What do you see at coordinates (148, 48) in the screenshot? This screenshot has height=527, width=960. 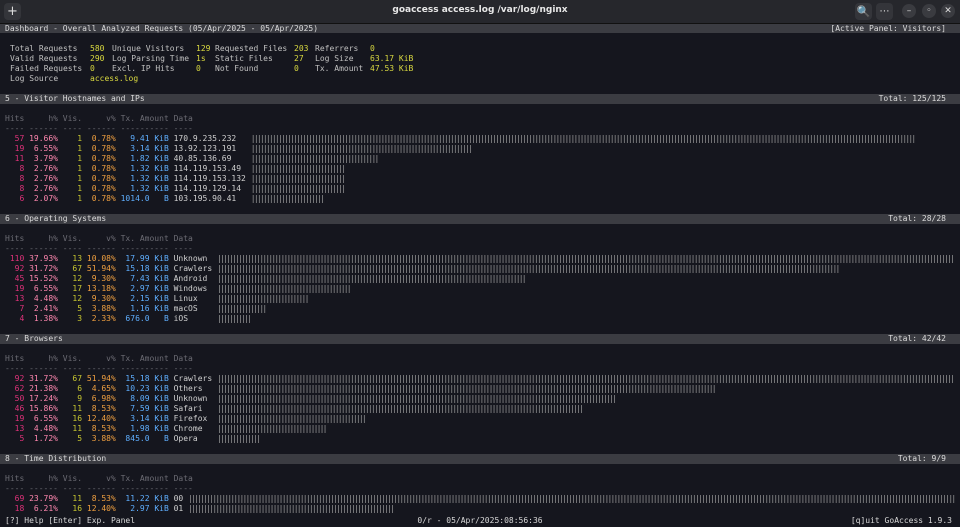 I see `stat-label: Unique Visitors` at bounding box center [148, 48].